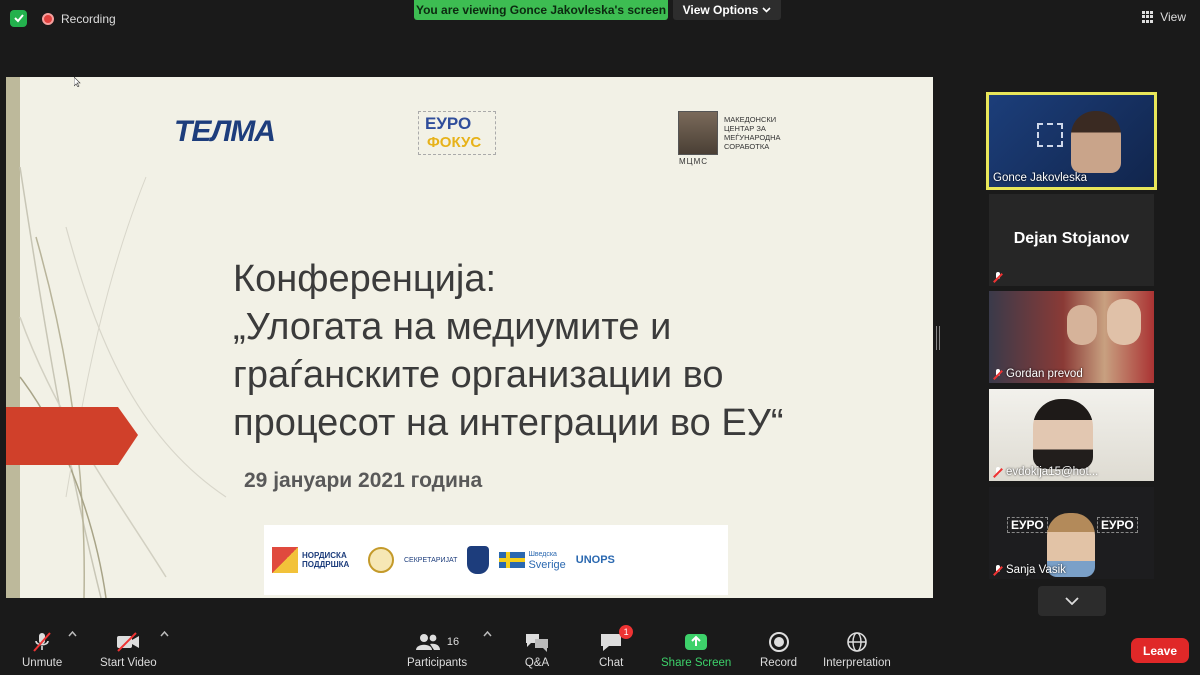  I want to click on mcms-emblem-icon: МЦМС, so click(698, 138).